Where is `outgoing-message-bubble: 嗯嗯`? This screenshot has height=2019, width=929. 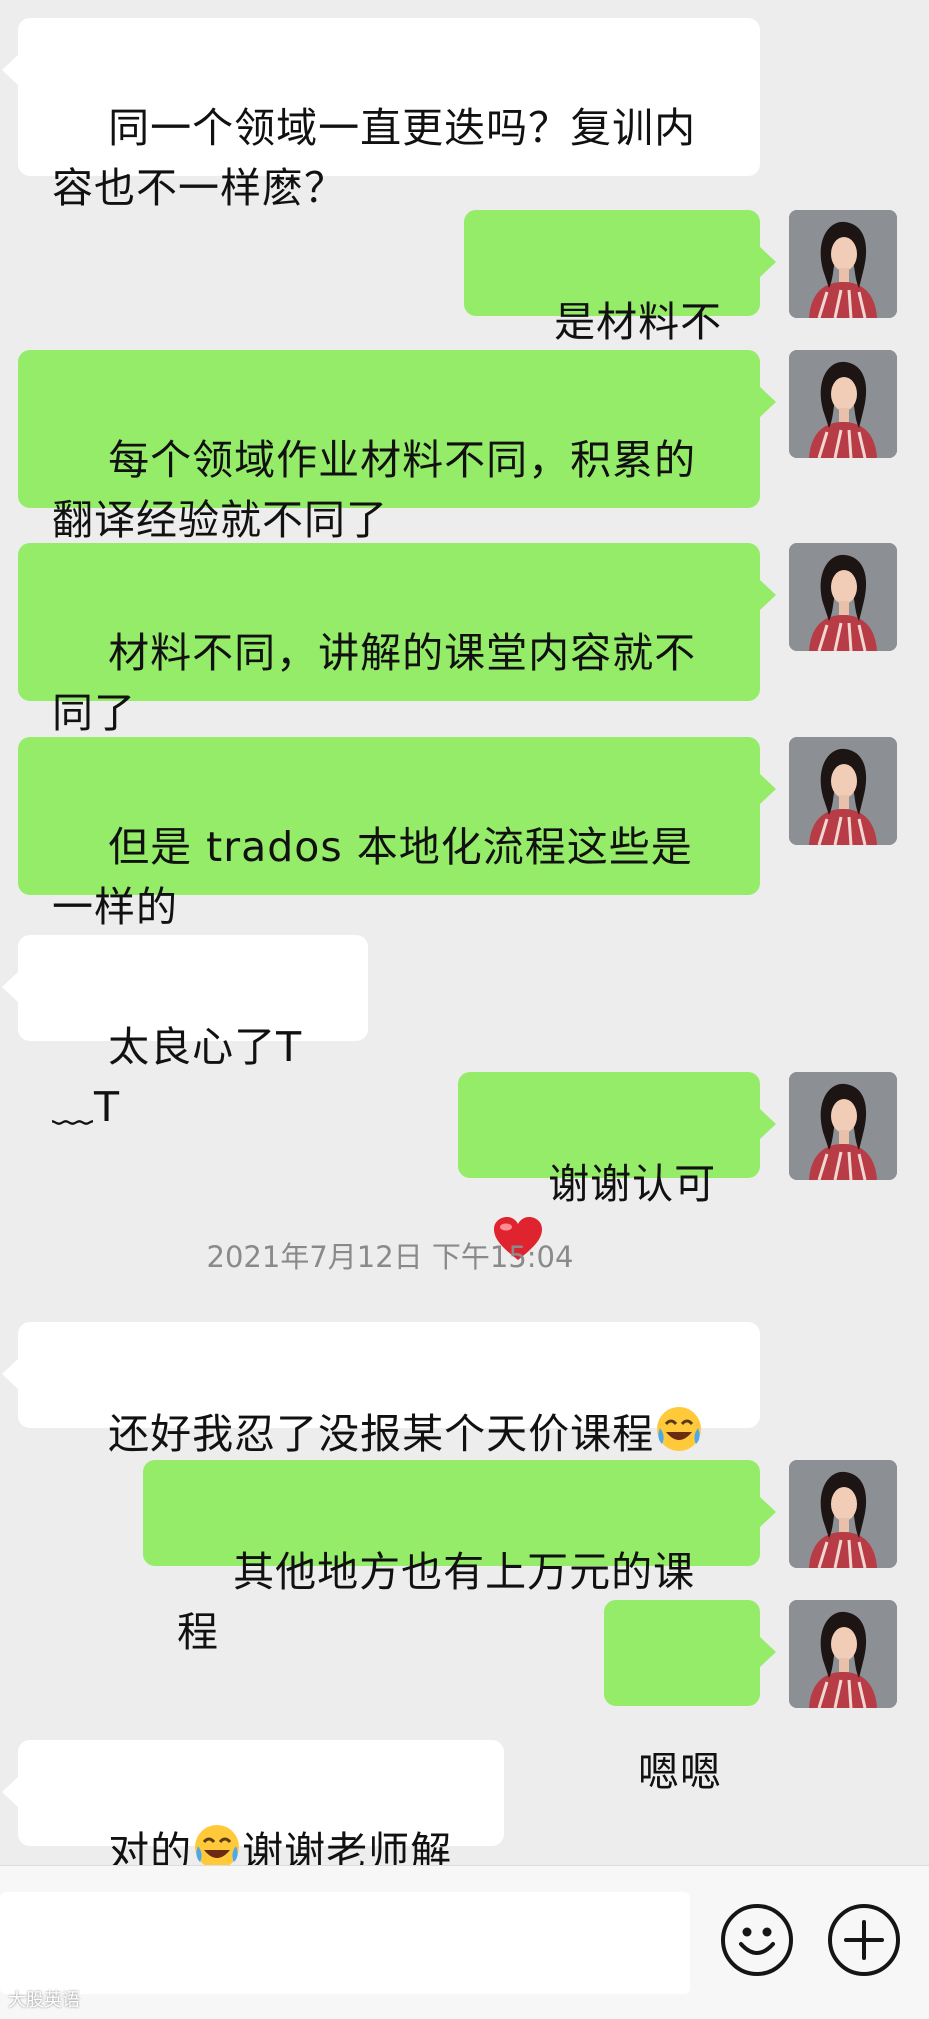
outgoing-message-bubble: 嗯嗯 is located at coordinates (690, 1698).